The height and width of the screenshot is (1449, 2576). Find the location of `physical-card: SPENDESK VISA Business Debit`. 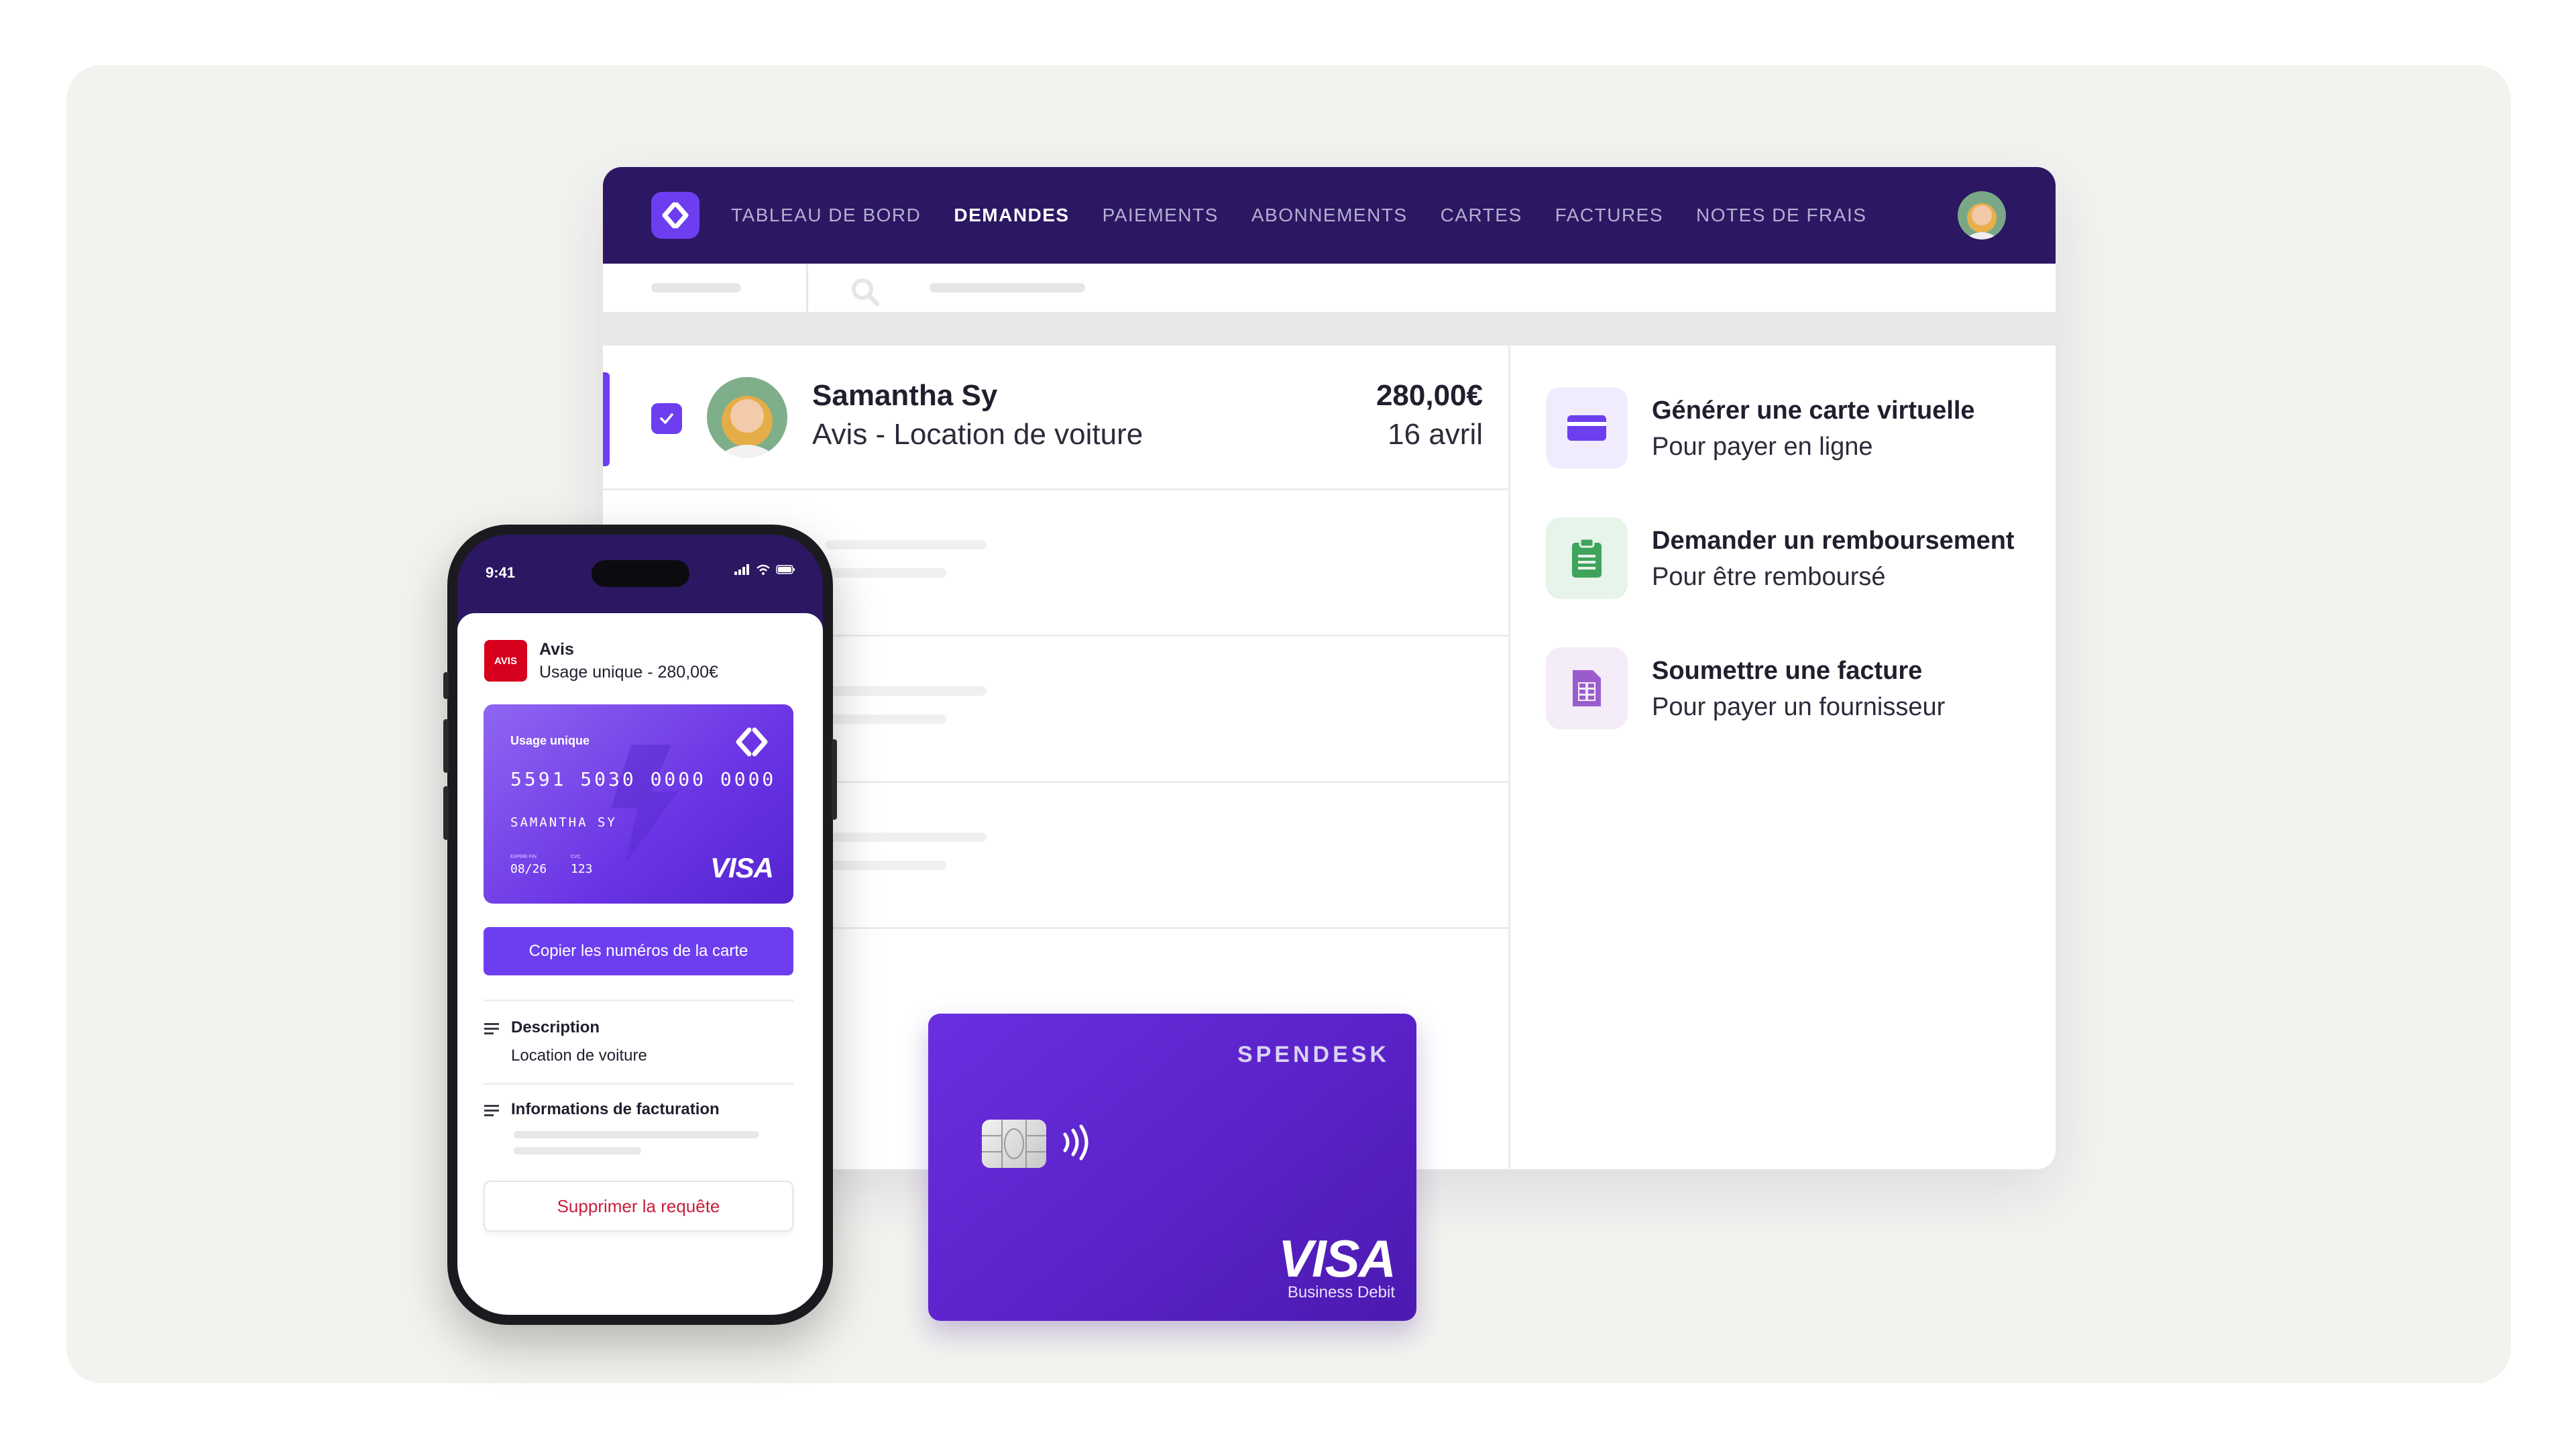

physical-card: SPENDESK VISA Business Debit is located at coordinates (1172, 1167).